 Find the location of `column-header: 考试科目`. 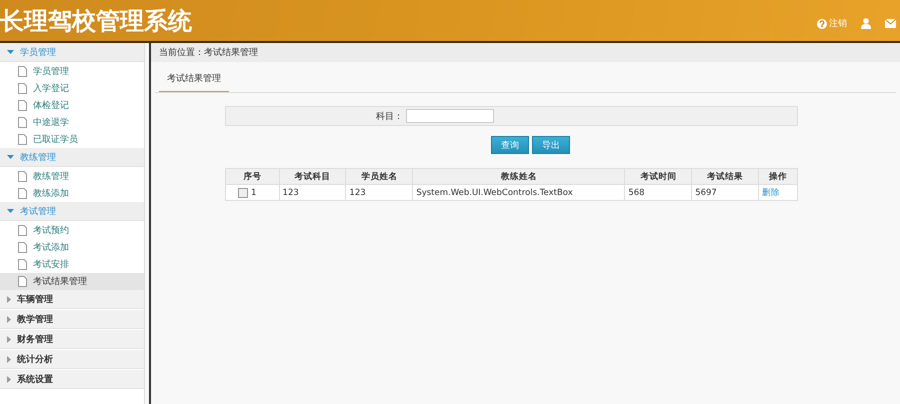

column-header: 考试科目 is located at coordinates (312, 176).